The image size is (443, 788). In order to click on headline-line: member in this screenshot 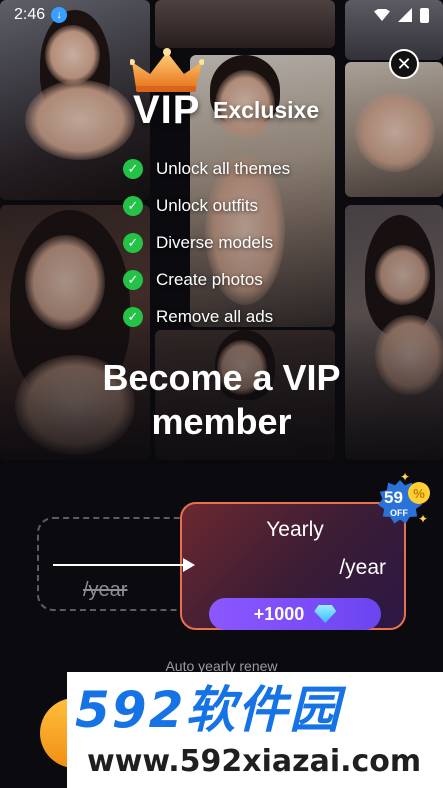, I will do `click(221, 421)`.